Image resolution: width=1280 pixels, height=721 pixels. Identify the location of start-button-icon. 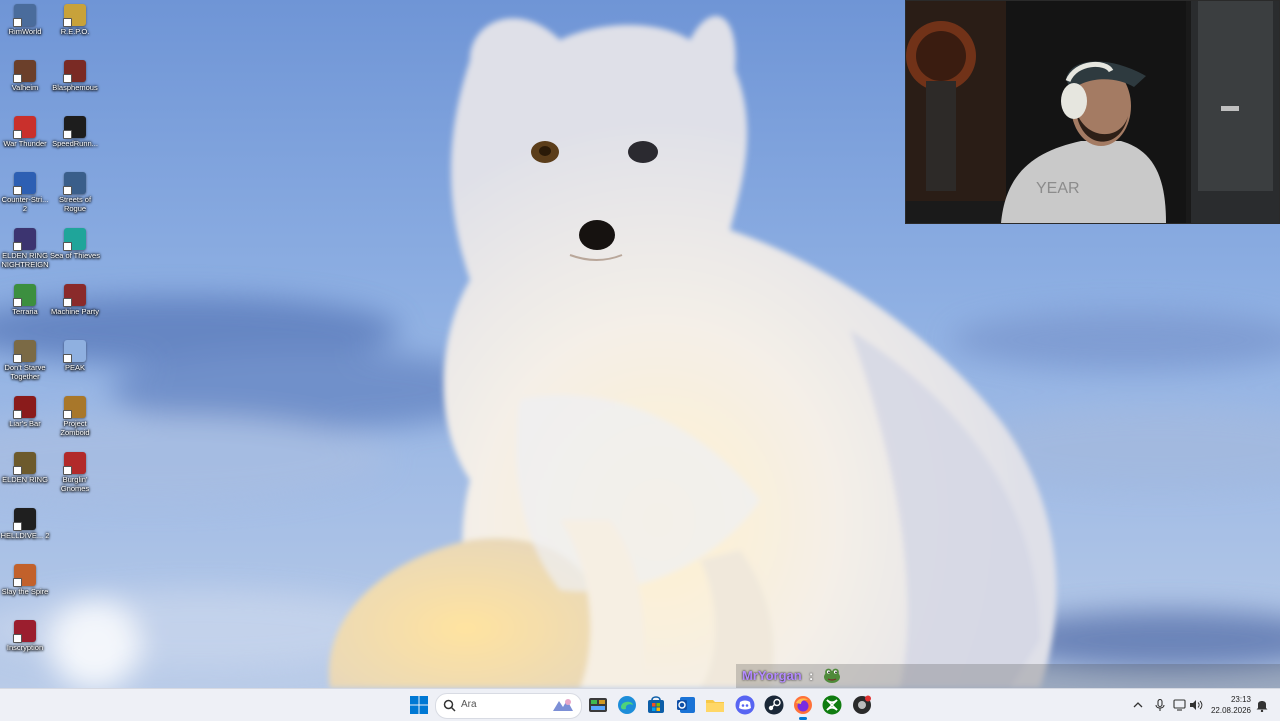
(419, 705).